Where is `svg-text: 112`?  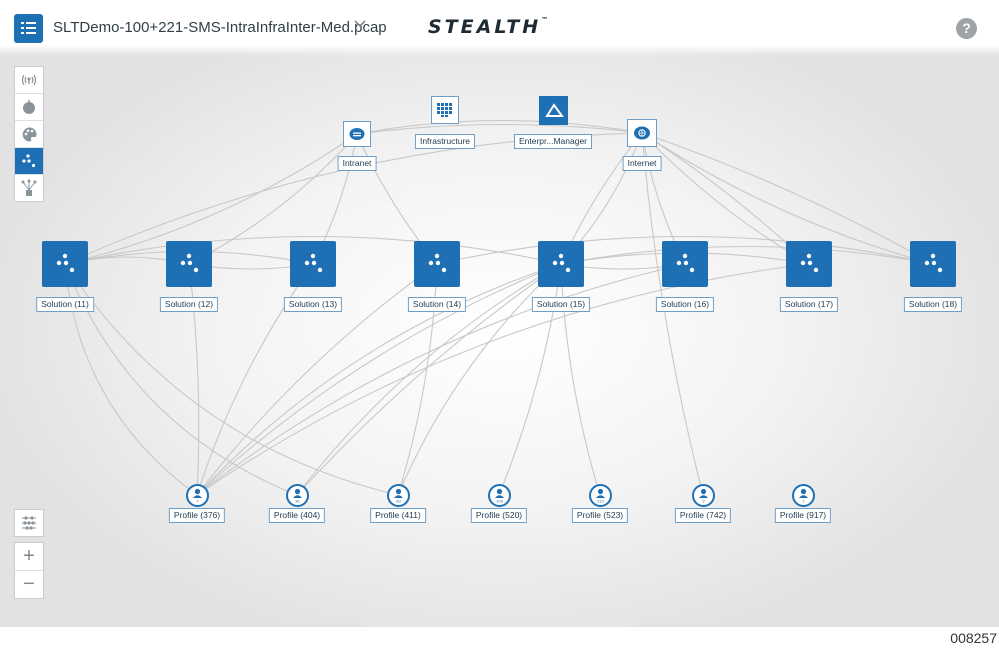 svg-text: 112 is located at coordinates (600, 501).